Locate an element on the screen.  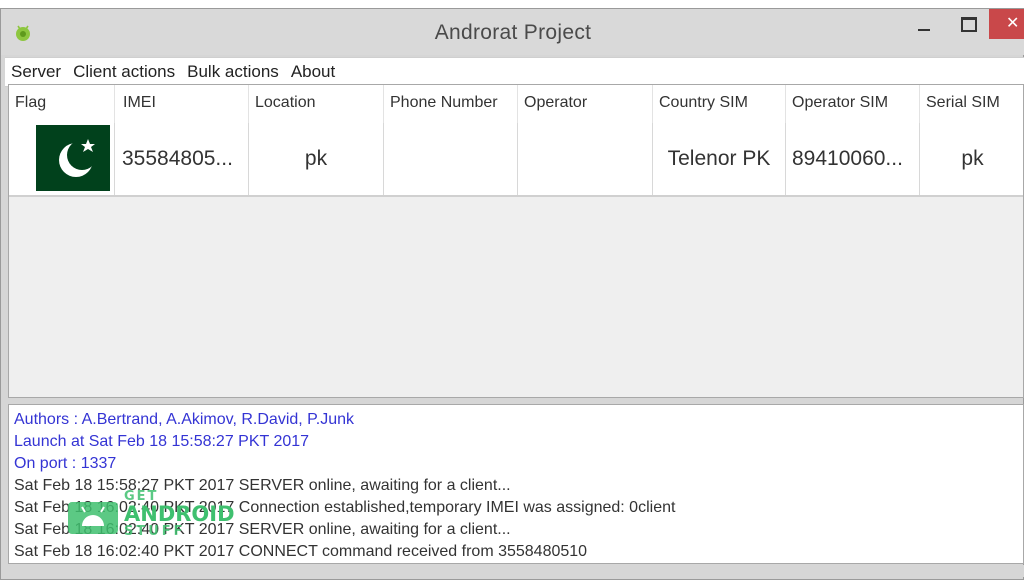
column-header-flag: Flag is located at coordinates (62, 104).